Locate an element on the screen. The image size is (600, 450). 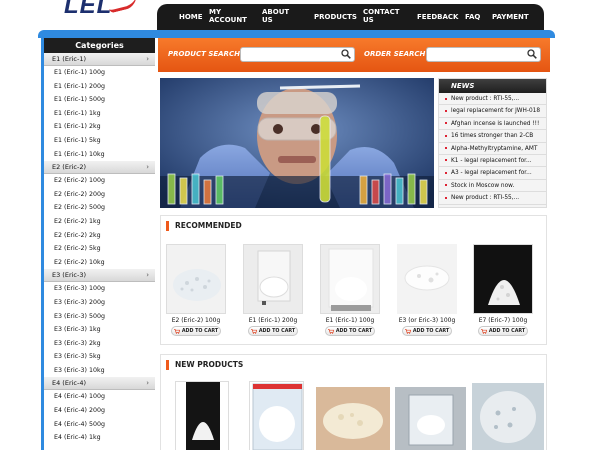
category-item: E3 (Eric-3) 10kg is located at coordinates (99, 371).